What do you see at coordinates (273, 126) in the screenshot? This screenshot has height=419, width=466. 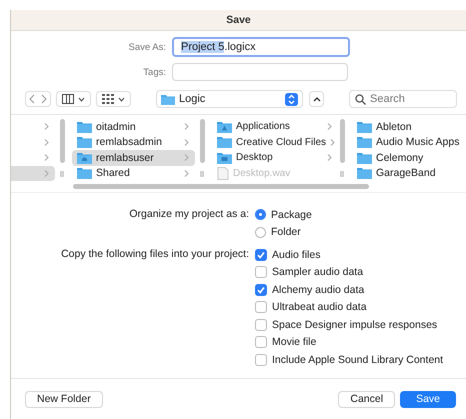 I see `file-row: Applications` at bounding box center [273, 126].